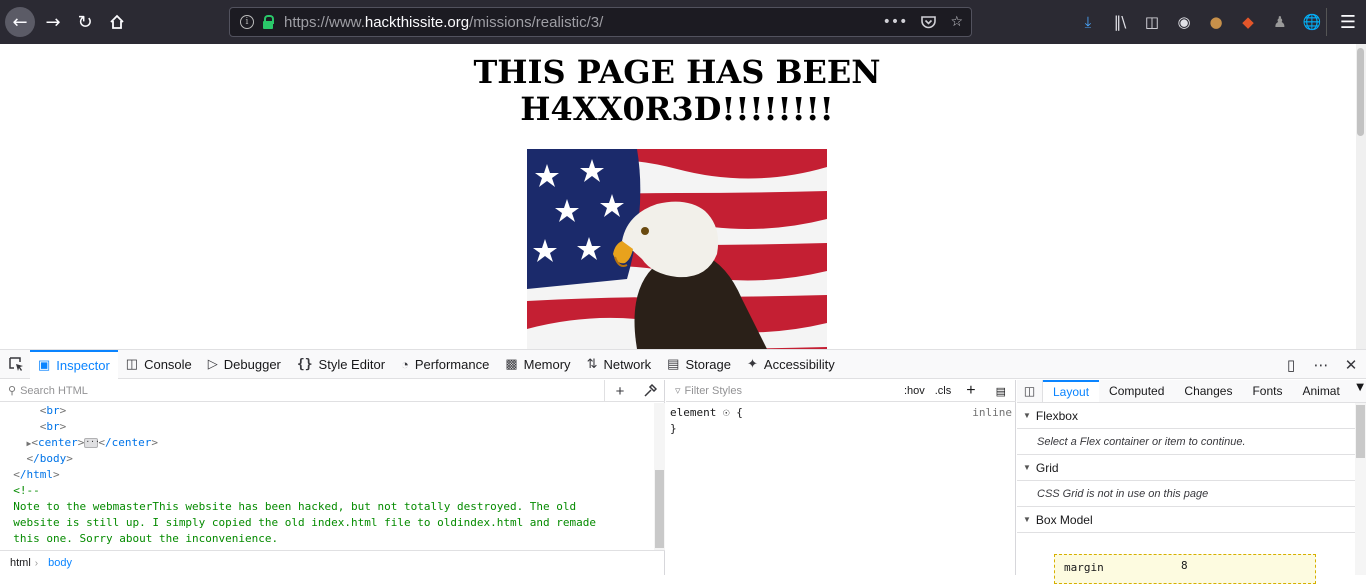 The width and height of the screenshot is (1366, 584). What do you see at coordinates (1291, 364) in the screenshot?
I see `responsive-design-mode-button: ▯` at bounding box center [1291, 364].